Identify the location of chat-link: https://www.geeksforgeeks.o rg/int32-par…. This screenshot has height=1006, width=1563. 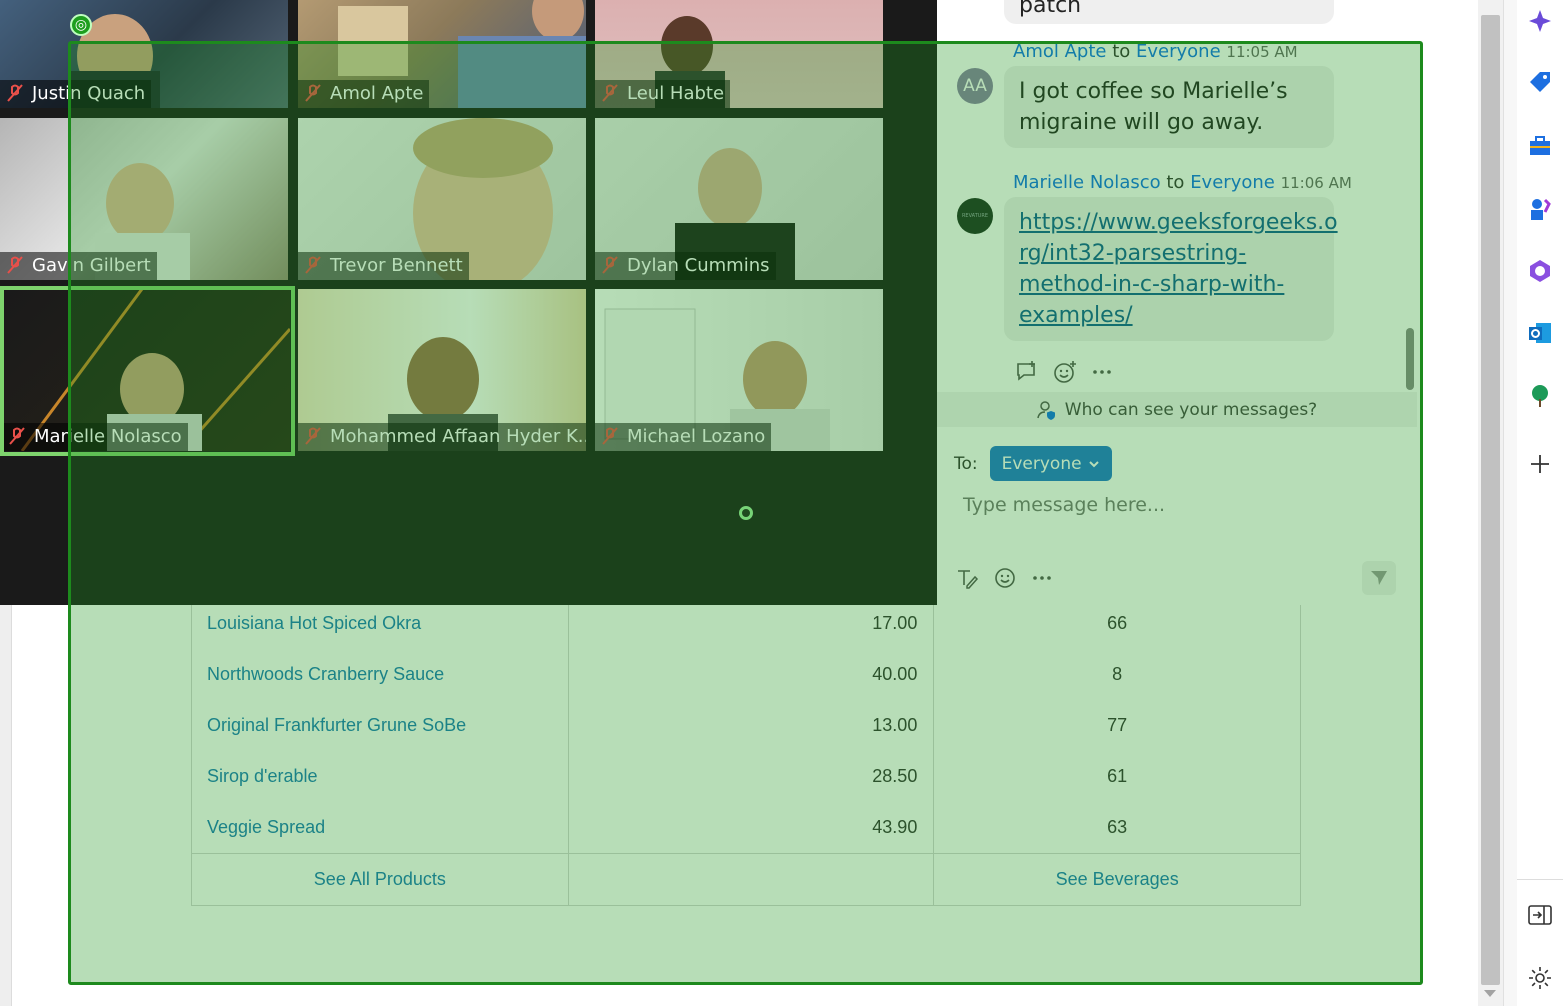
(1178, 269).